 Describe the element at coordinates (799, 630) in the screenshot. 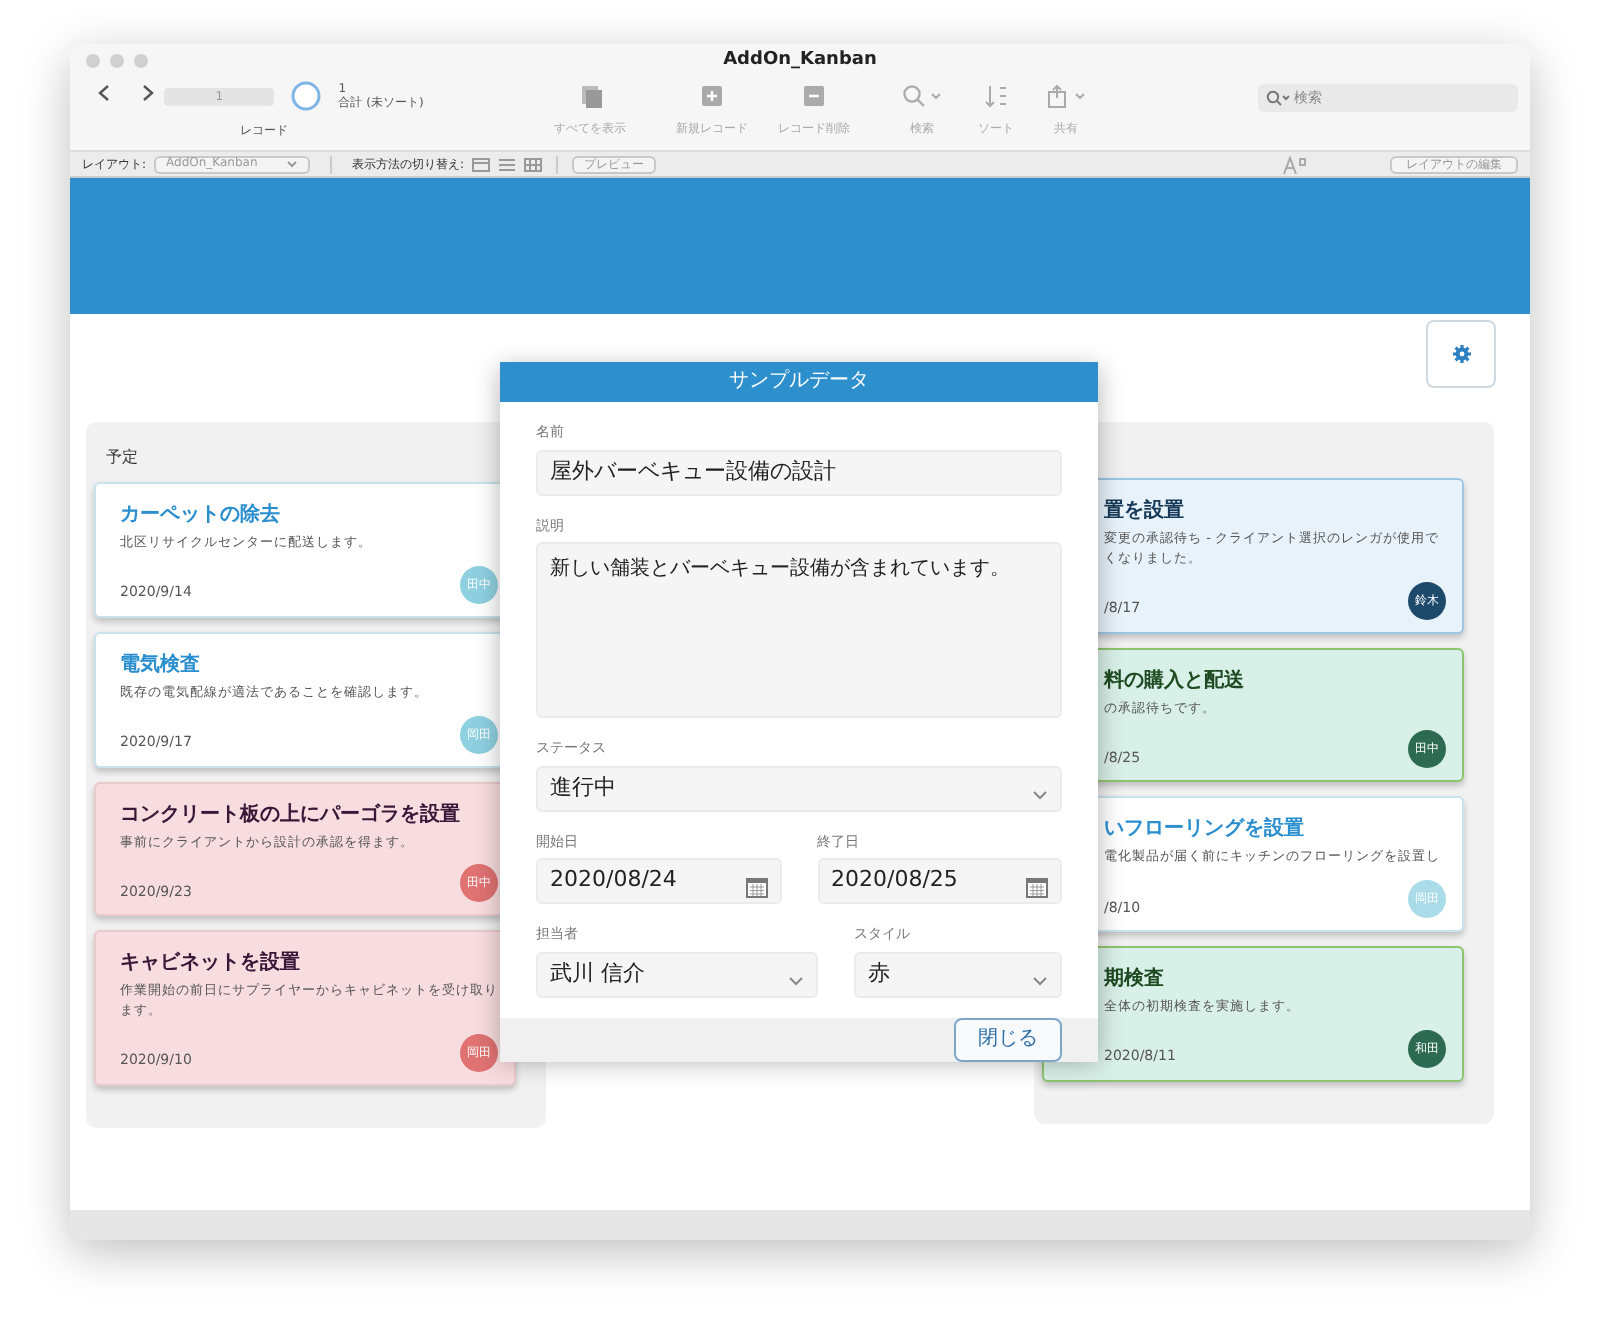

I see `description-field: 新しい舗装とバーベキュー設備が含まれています。` at that location.